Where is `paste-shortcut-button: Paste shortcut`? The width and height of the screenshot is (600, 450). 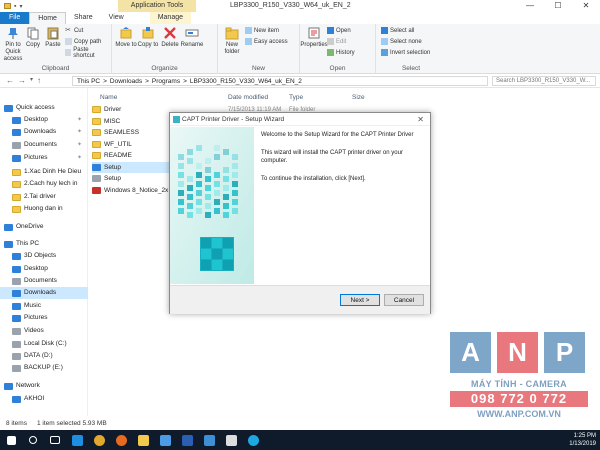 paste-shortcut-button: Paste shortcut is located at coordinates (86, 53).